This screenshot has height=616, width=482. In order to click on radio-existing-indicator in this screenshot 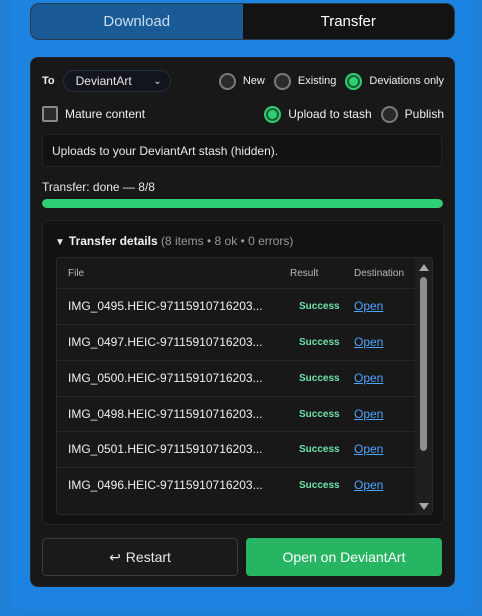, I will do `click(282, 81)`.